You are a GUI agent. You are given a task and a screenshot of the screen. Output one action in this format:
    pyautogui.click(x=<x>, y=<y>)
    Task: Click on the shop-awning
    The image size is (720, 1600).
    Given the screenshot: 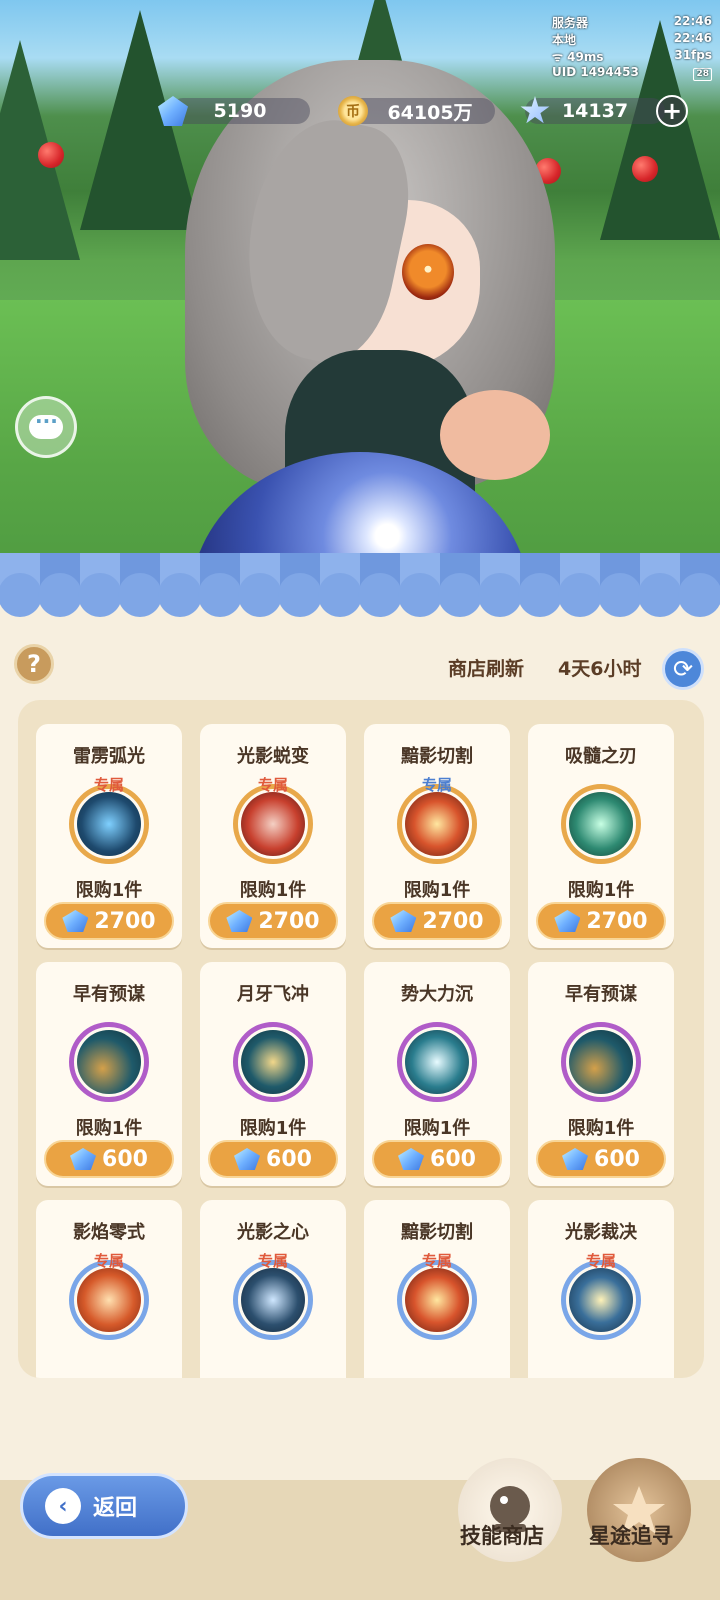 What is the action you would take?
    pyautogui.click(x=360, y=585)
    